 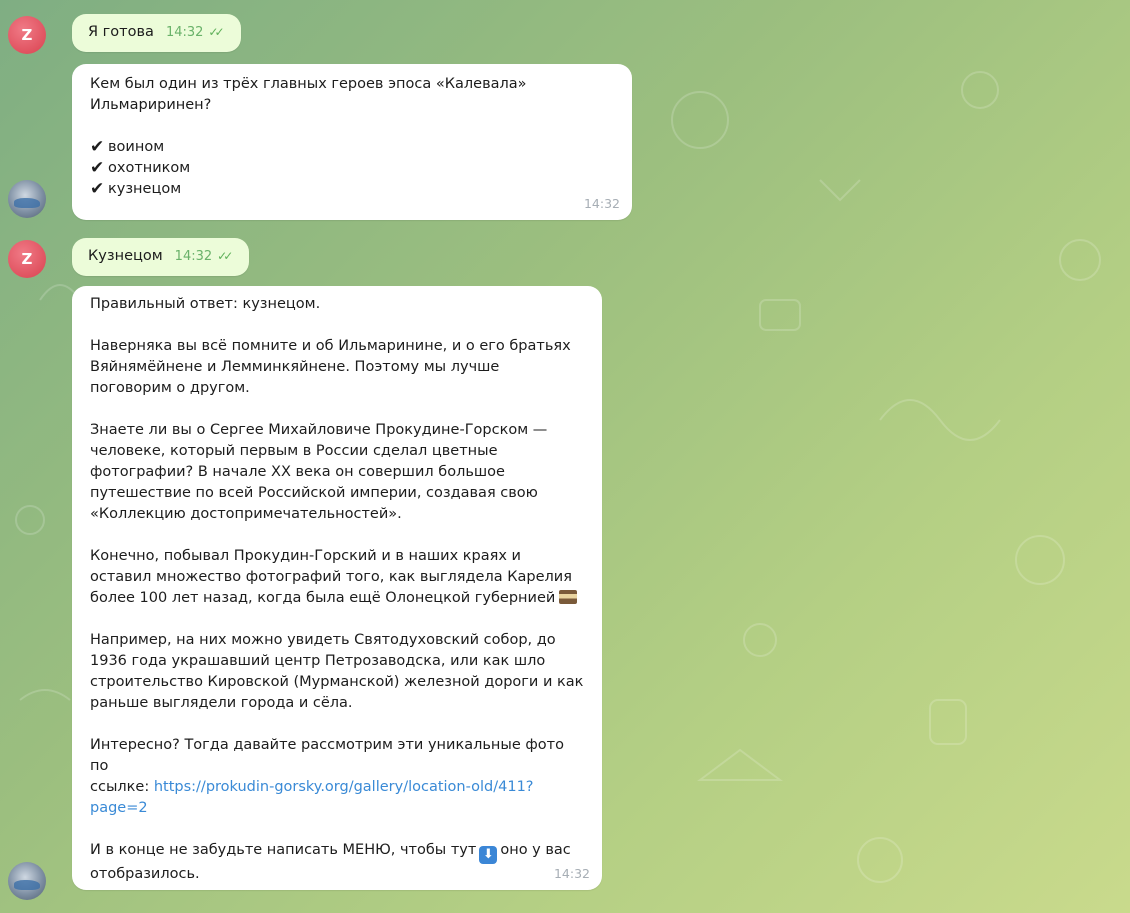 I want to click on quiz-option: ✔ воином, so click(x=352, y=147).